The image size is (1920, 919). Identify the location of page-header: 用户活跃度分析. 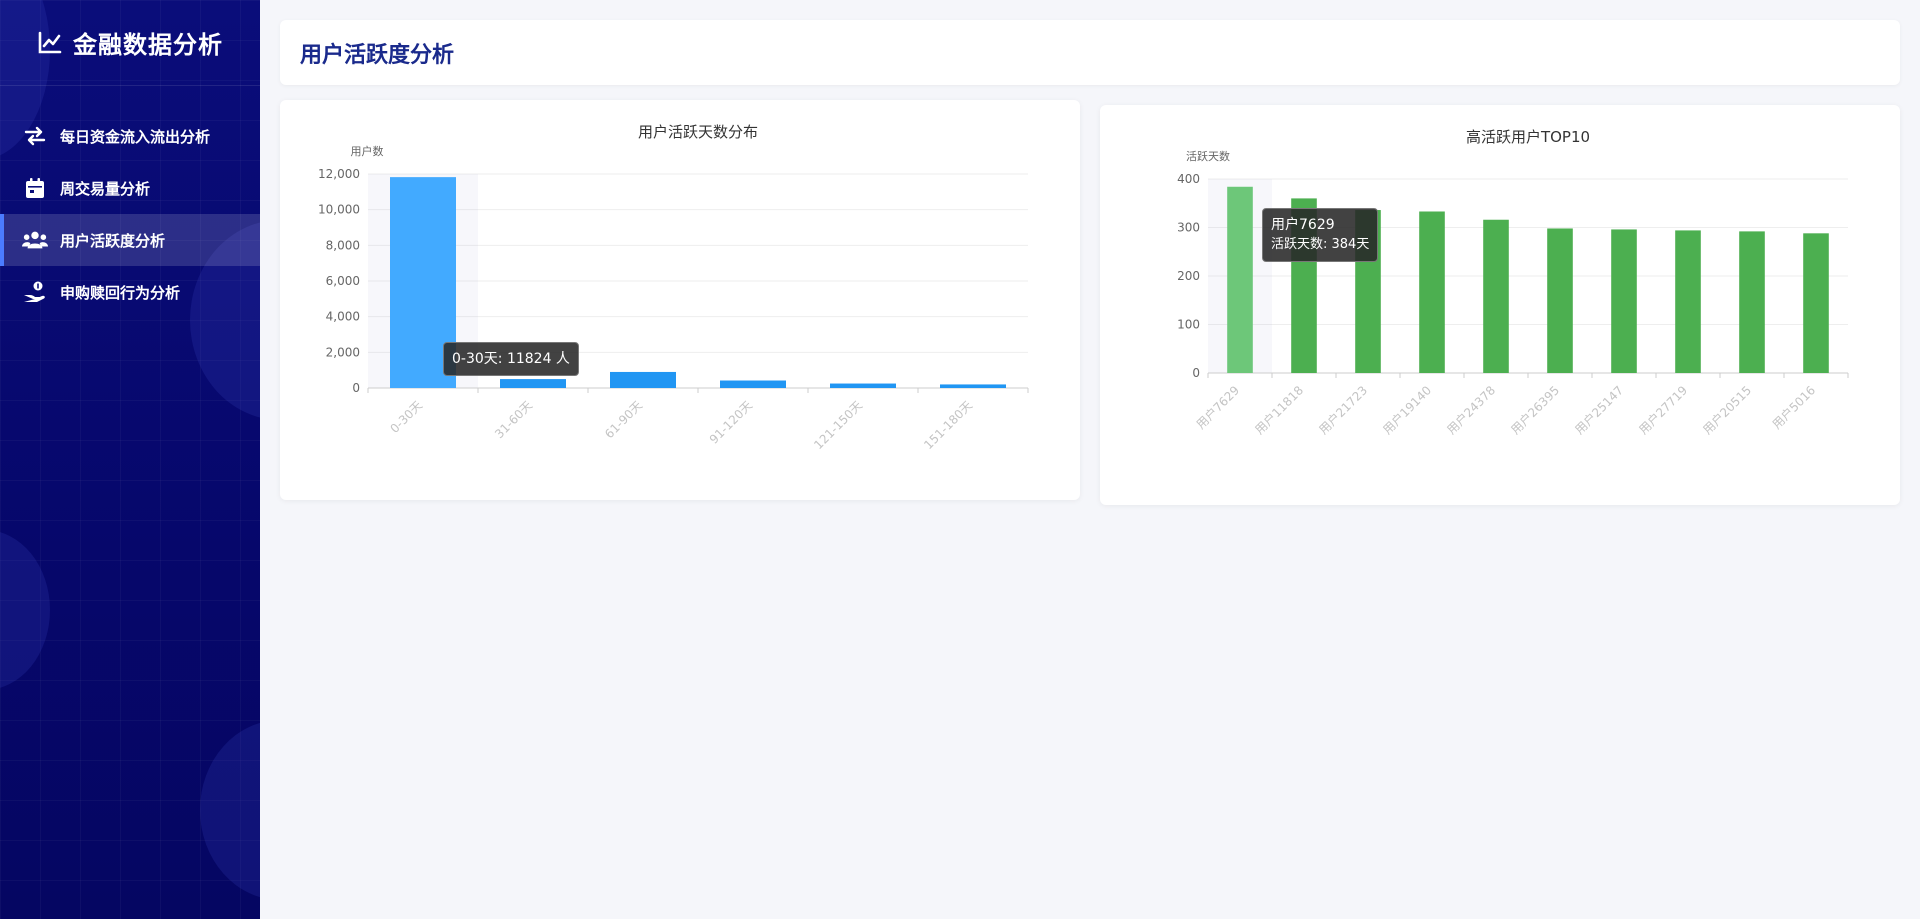
(1090, 52).